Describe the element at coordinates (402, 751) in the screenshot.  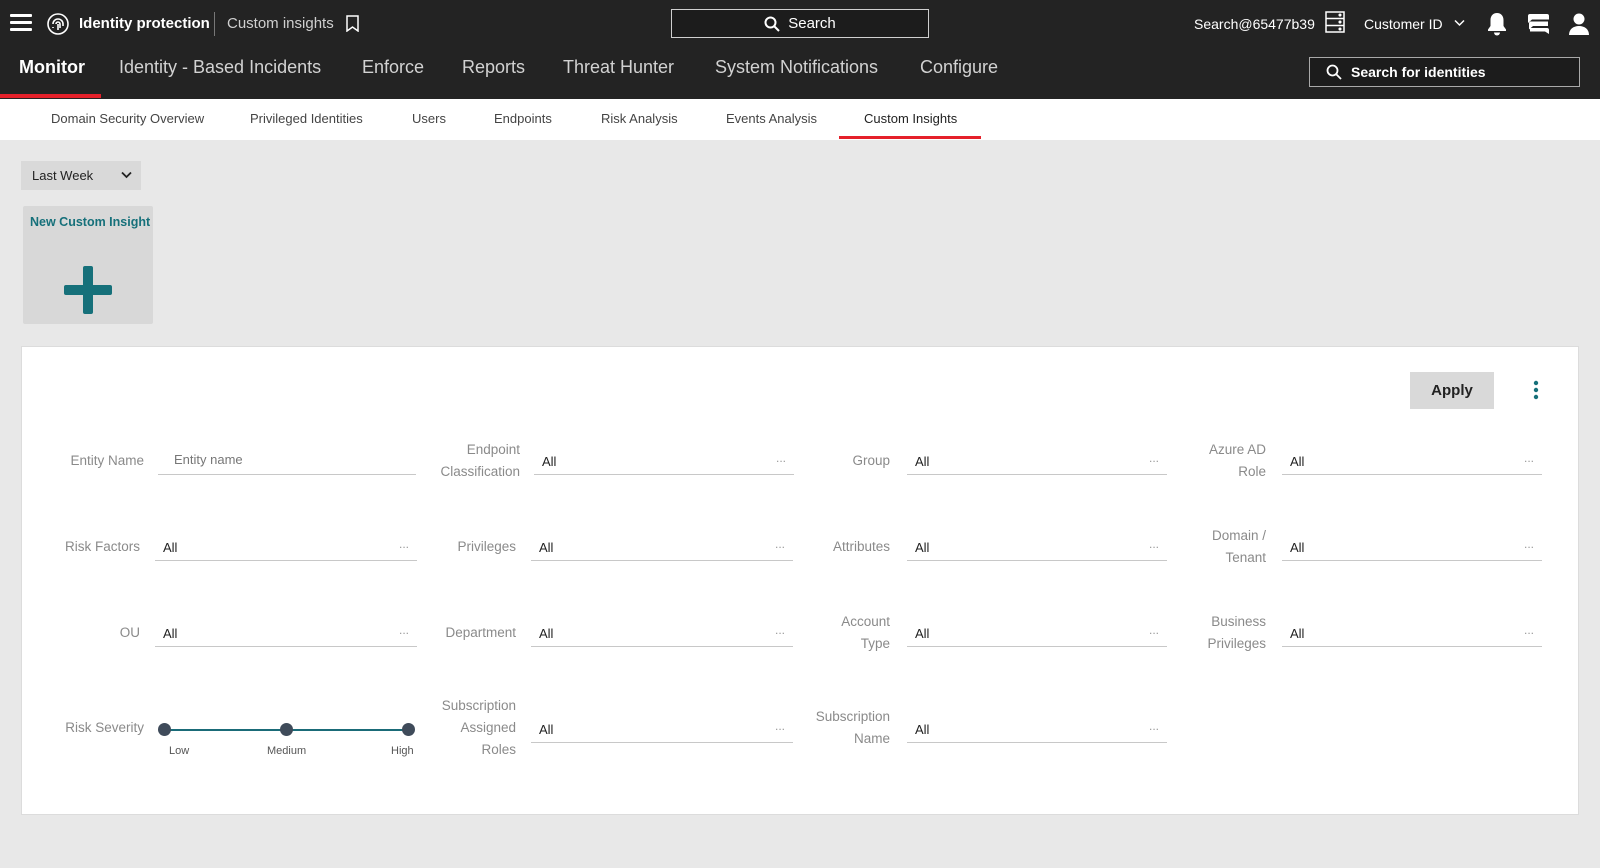
I see `risk-severity-high-label: High` at that location.